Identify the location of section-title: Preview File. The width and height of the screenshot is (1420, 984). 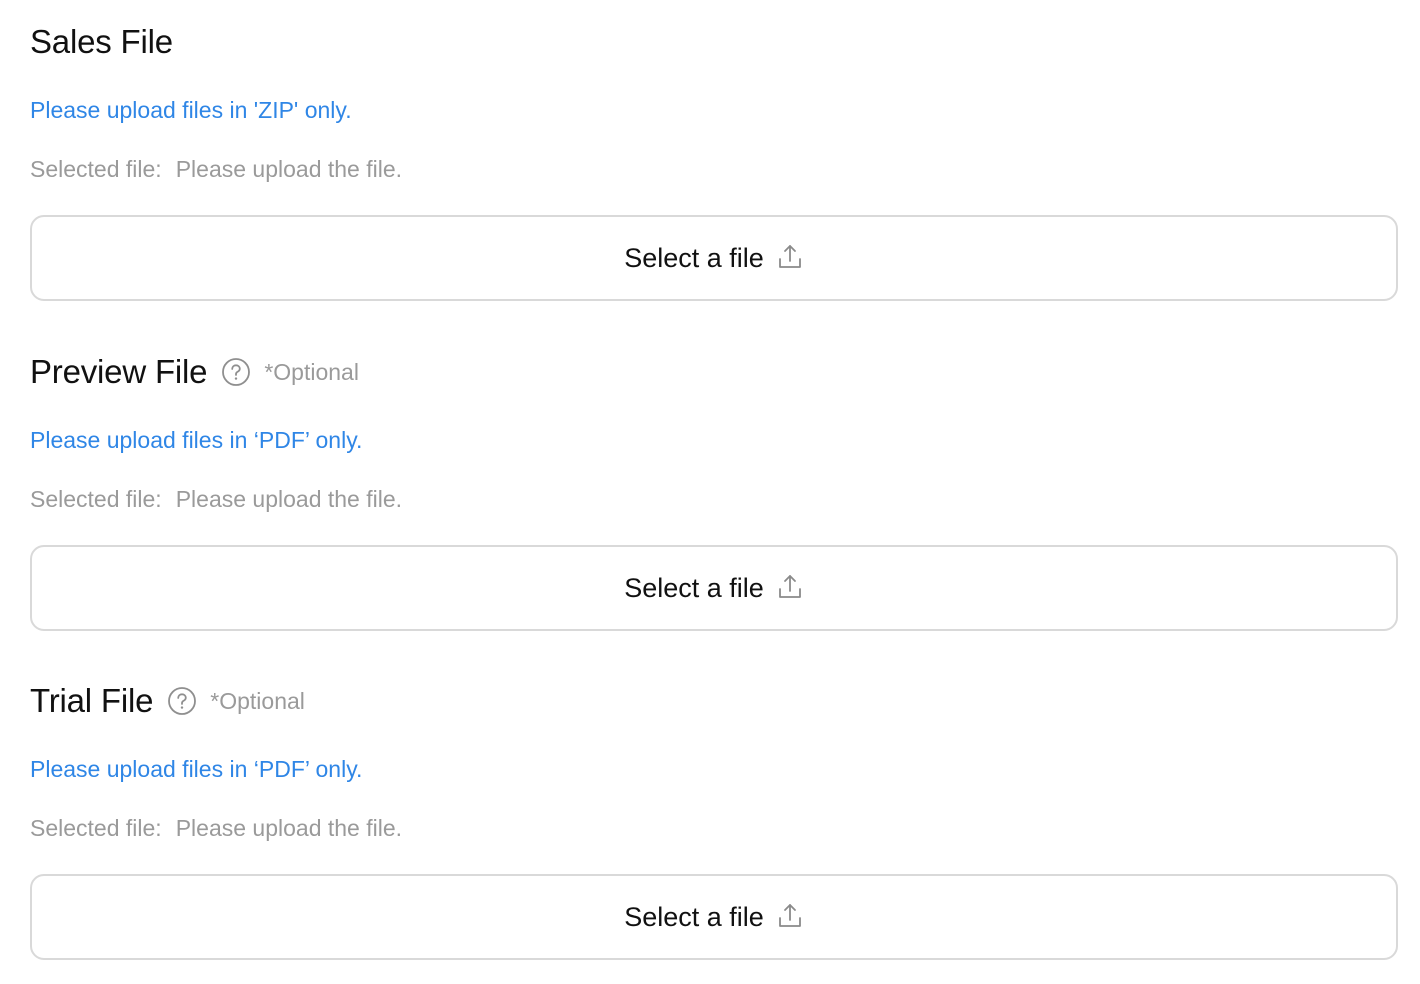
(119, 371).